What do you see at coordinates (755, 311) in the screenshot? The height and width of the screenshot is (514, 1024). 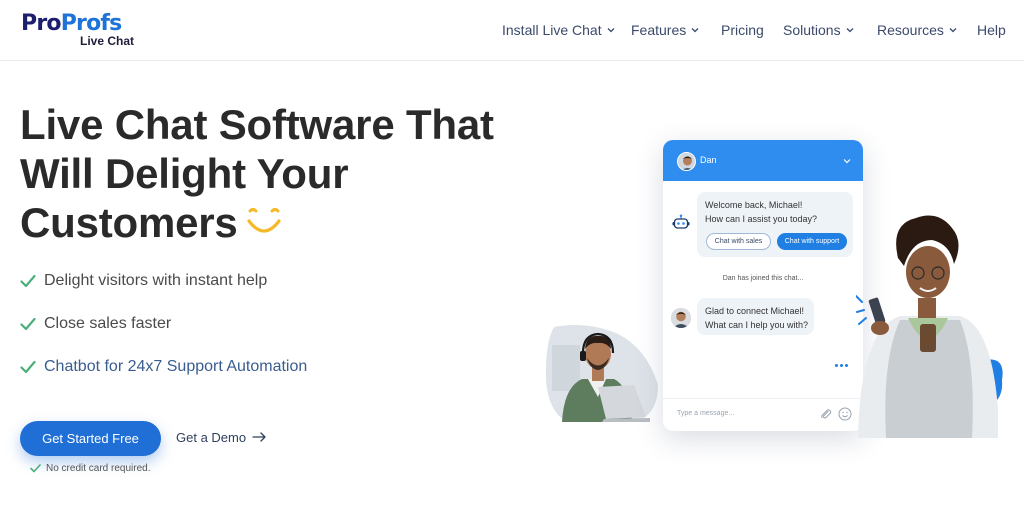 I see `agent-message-line-1: Glad to connect Michael!` at bounding box center [755, 311].